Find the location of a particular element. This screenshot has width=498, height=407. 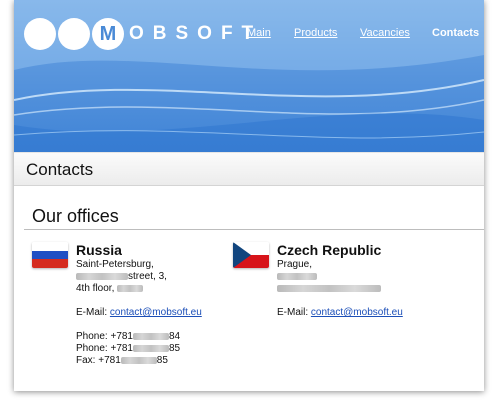

russia-flag-icon is located at coordinates (50, 255).